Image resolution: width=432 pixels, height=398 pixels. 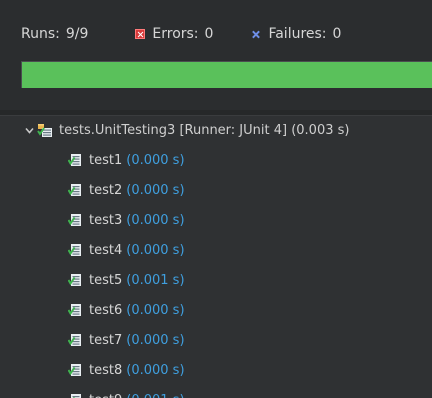 I want to click on failures-label: Failures:, so click(x=297, y=34).